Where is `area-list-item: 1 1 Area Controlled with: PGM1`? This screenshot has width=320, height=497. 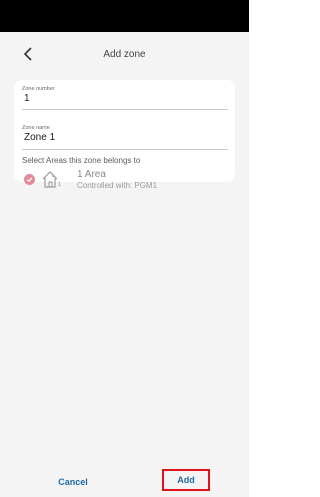 area-list-item: 1 1 Area Controlled with: PGM1 is located at coordinates (124, 182).